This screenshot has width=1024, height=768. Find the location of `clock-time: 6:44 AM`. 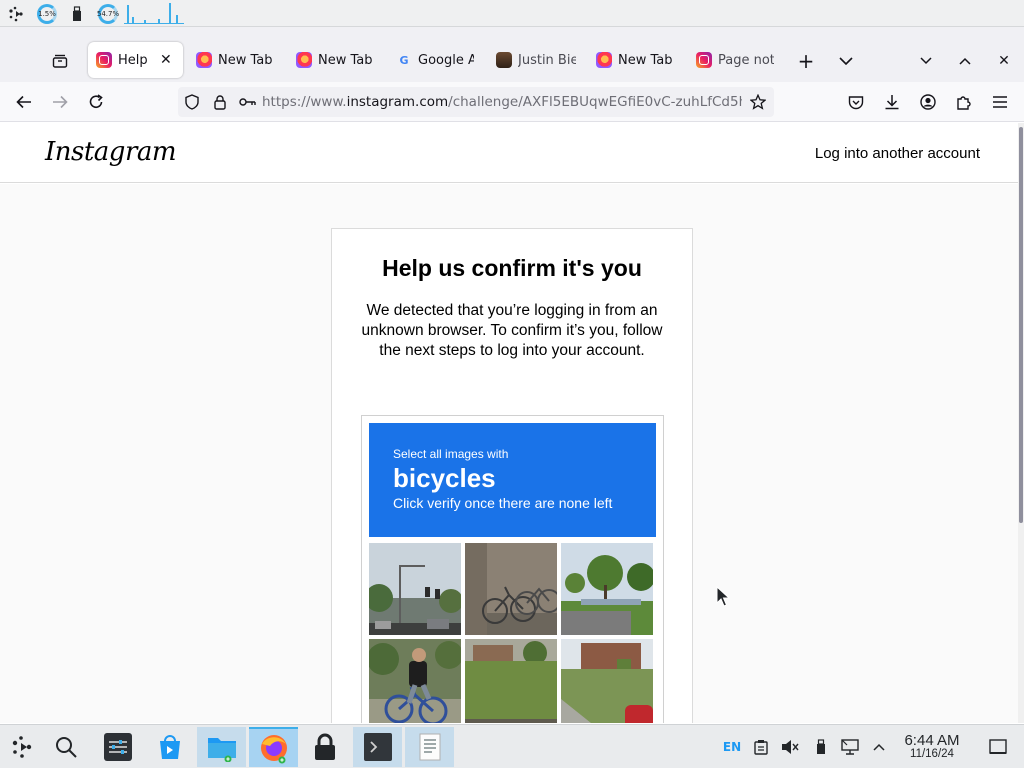

clock-time: 6:44 AM is located at coordinates (932, 740).